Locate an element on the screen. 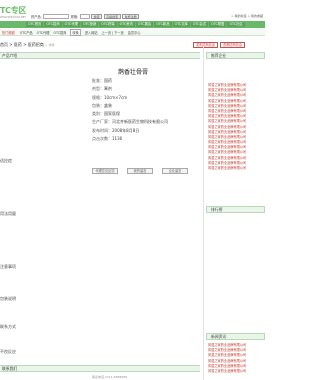  site-logo: TC专区 WWW.ZHUOYAO.NET is located at coordinates (15, 13).